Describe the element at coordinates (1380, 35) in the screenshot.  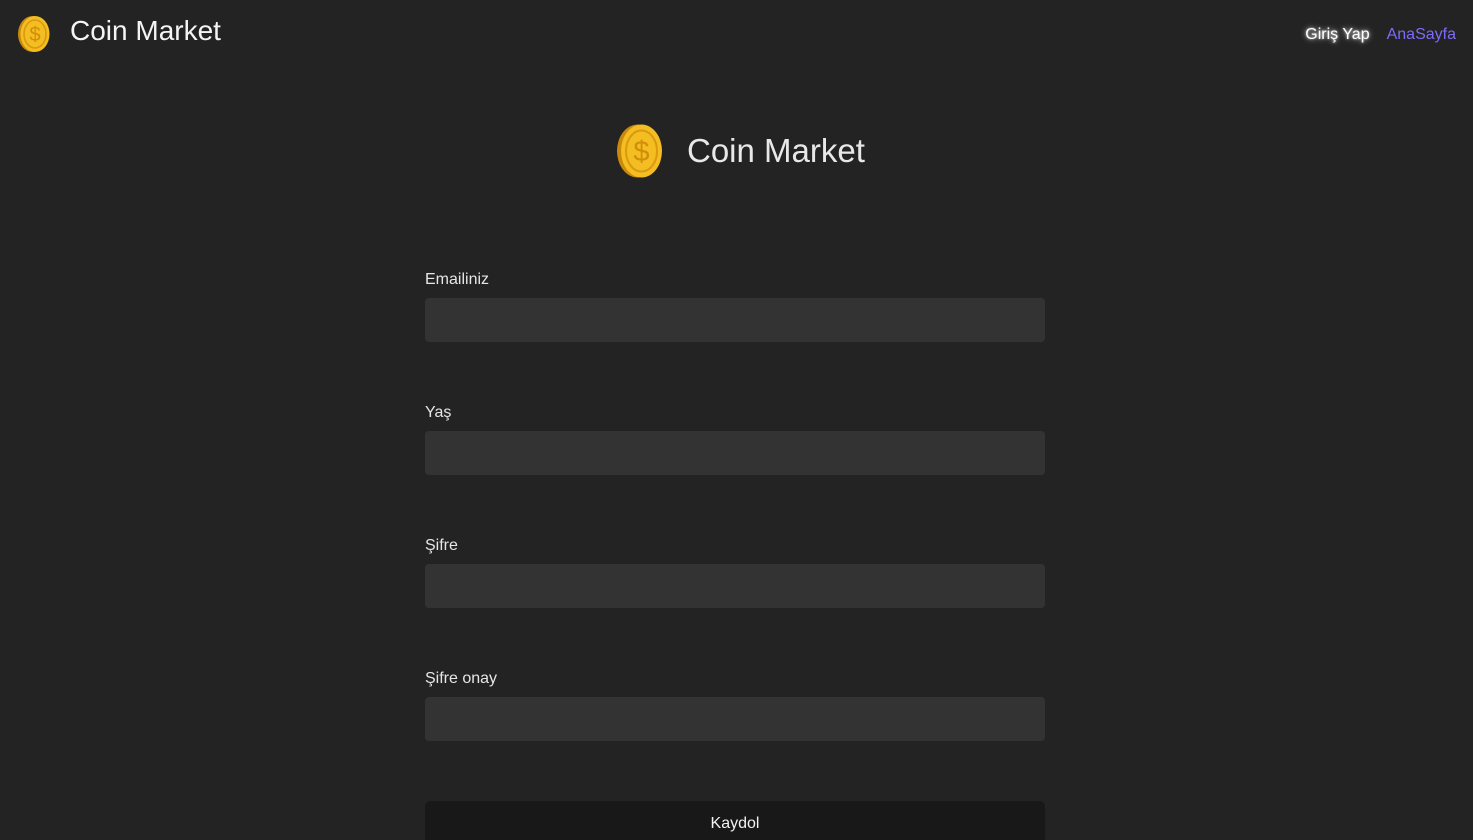
I see `nav-links: Giriş Yap AnaSayfa` at that location.